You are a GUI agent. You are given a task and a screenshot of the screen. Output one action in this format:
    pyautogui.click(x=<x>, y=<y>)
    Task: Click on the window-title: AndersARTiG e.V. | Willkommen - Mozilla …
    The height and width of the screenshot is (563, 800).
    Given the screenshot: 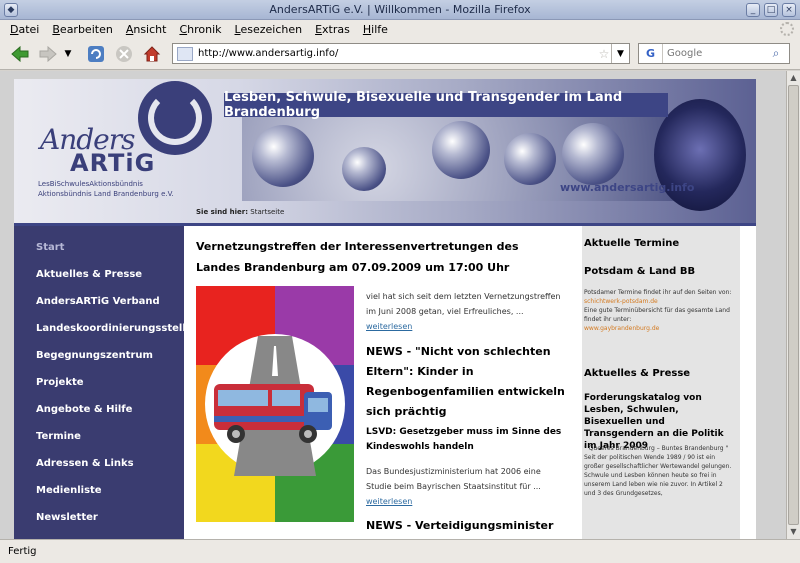 What is the action you would take?
    pyautogui.click(x=400, y=9)
    